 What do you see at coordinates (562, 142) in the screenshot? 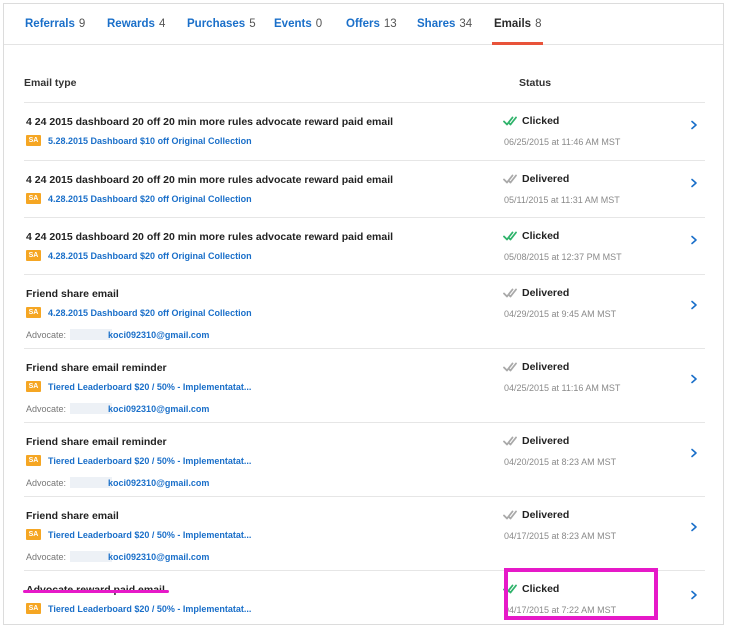
I see `status-timestamp: 06/25/2015 at 11:46 AM MST` at bounding box center [562, 142].